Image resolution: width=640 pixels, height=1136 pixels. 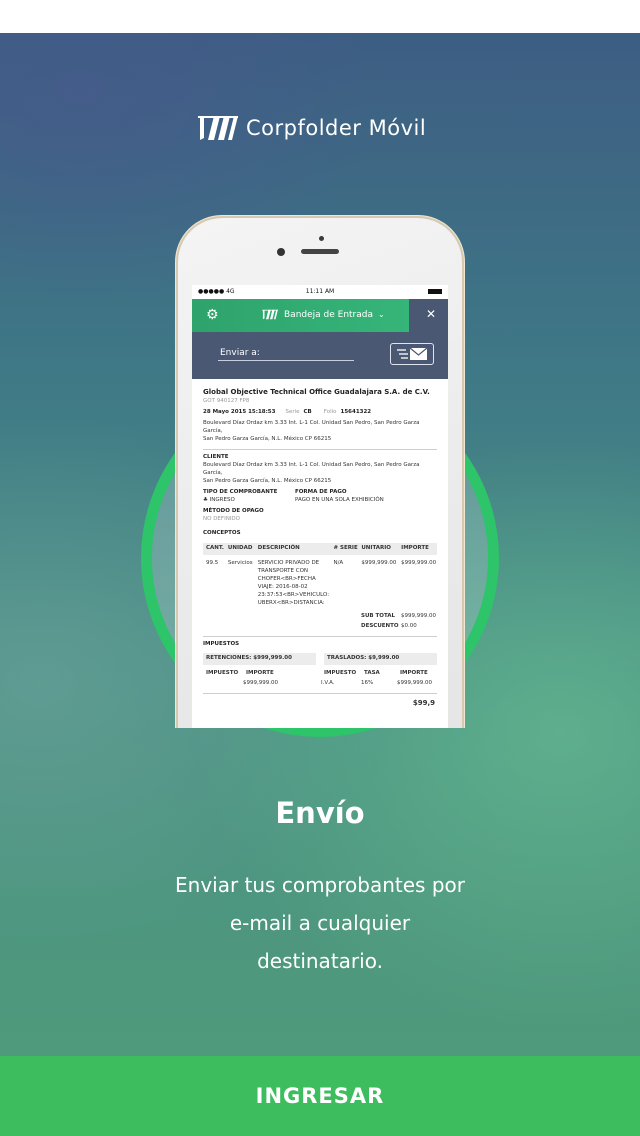 What do you see at coordinates (222, 532) in the screenshot?
I see `conceptos-label: CONCEPTOS` at bounding box center [222, 532].